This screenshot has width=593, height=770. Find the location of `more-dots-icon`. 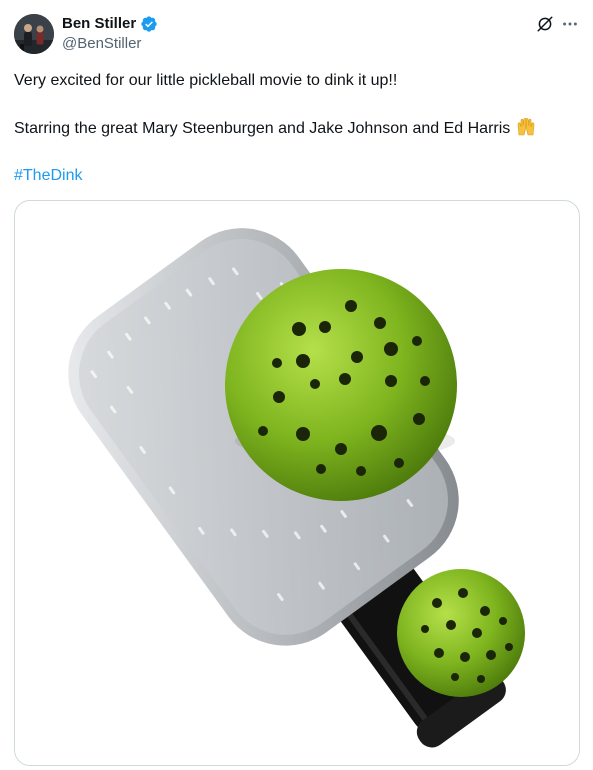

more-dots-icon is located at coordinates (570, 24).